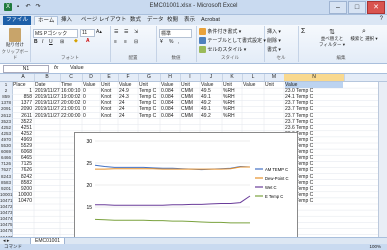  Describe the element at coordinates (6, 218) in the screenshot. I see `row-header: 10474` at that location.